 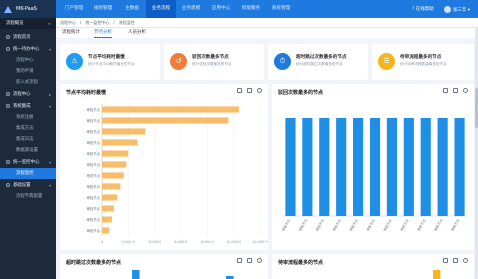 I want to click on x-tick-label: 6,000.0, so click(x=181, y=242).